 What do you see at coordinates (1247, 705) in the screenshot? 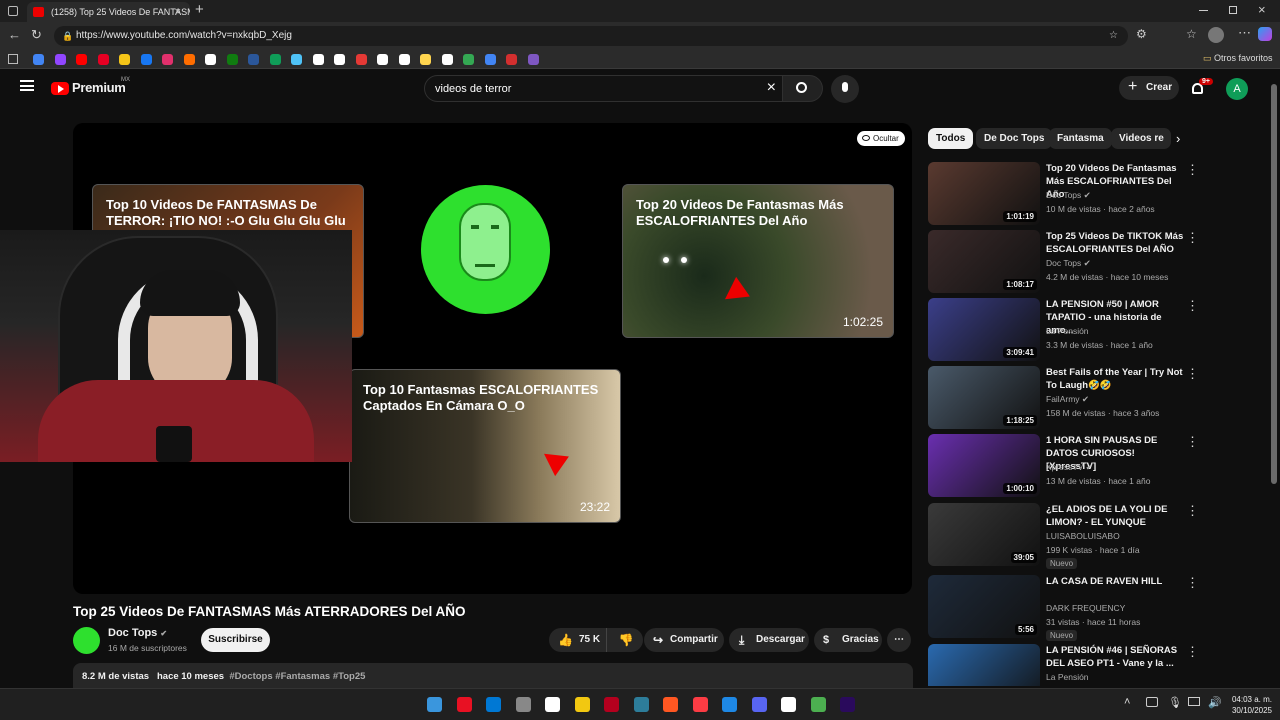
I see `clock: 04:03 a. m. 30/10/2025` at bounding box center [1247, 705].